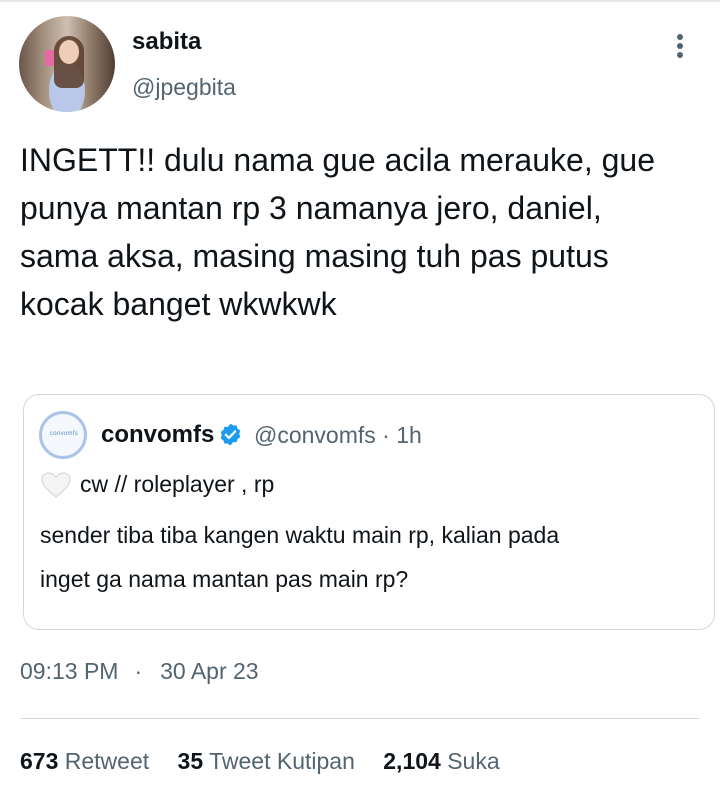  What do you see at coordinates (184, 87) in the screenshot?
I see `author-handle: @jpegbita` at bounding box center [184, 87].